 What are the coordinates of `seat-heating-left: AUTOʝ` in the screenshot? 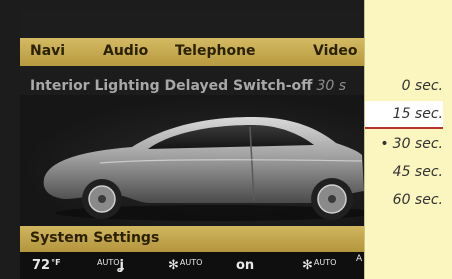 It's located at (110, 265).